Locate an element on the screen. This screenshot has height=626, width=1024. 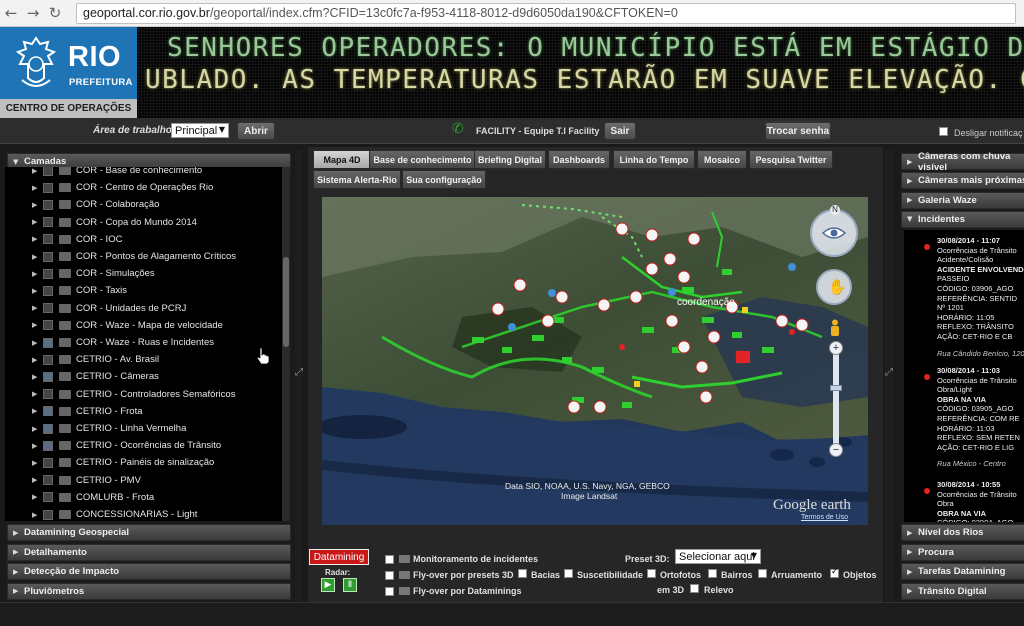
layer-row: ▶ CETRIO - Controladores Semafóricos is located at coordinates (140, 394).